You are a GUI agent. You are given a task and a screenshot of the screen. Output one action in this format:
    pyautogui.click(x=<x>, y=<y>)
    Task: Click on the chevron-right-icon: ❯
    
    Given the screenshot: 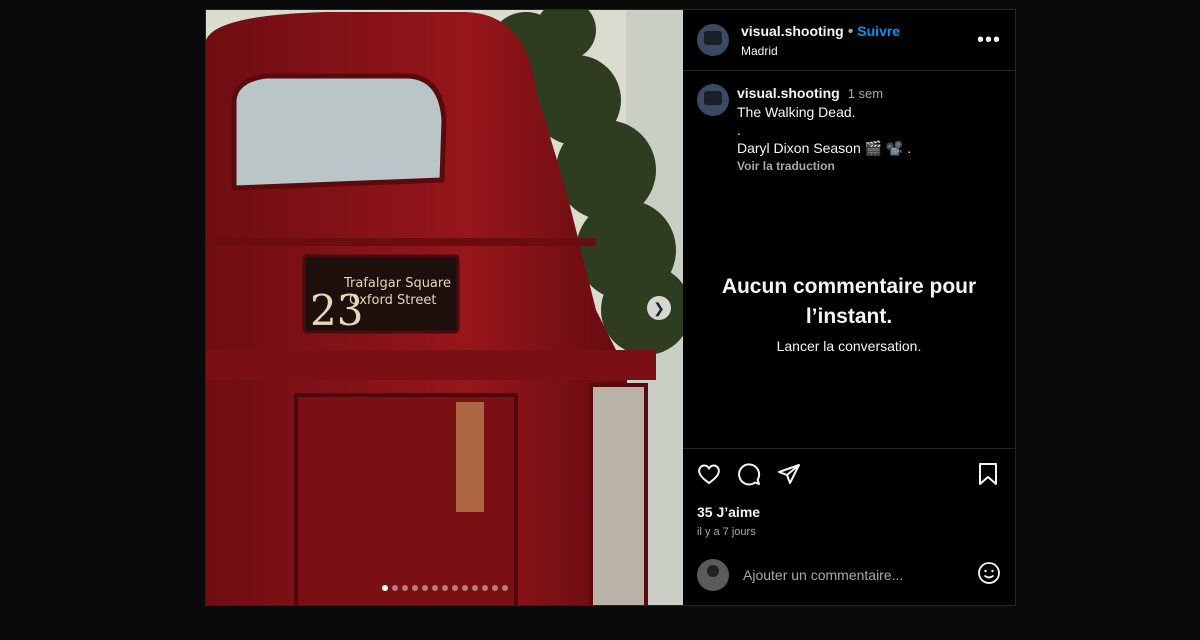 What is the action you would take?
    pyautogui.click(x=659, y=308)
    